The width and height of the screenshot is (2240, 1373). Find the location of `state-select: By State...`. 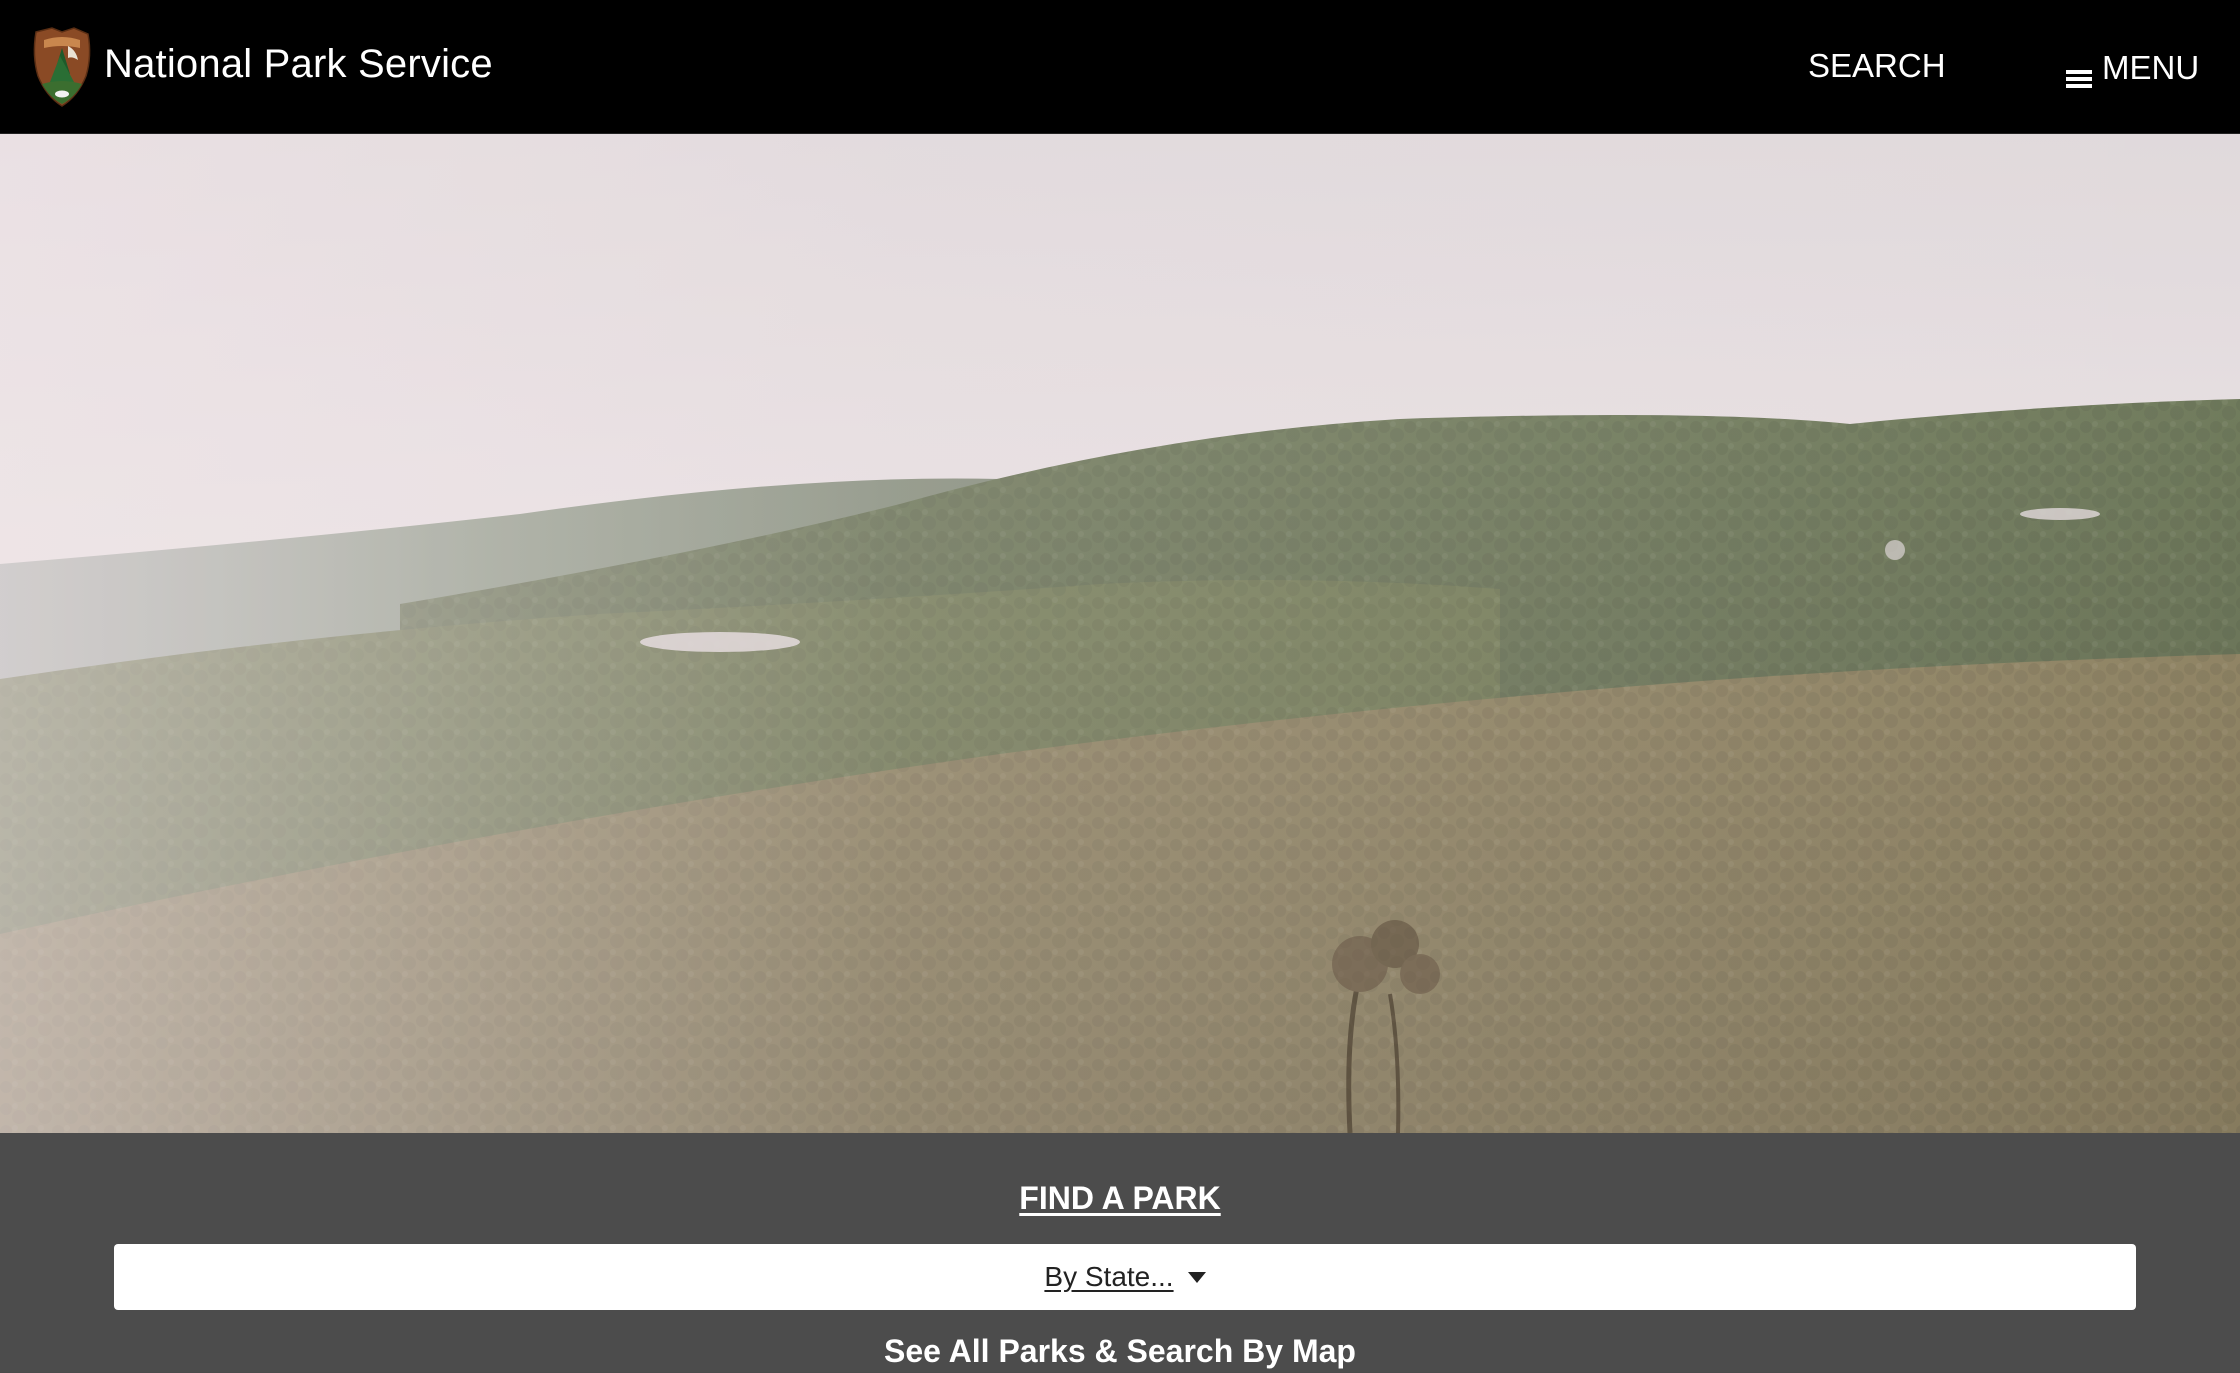

state-select: By State... is located at coordinates (1125, 1277).